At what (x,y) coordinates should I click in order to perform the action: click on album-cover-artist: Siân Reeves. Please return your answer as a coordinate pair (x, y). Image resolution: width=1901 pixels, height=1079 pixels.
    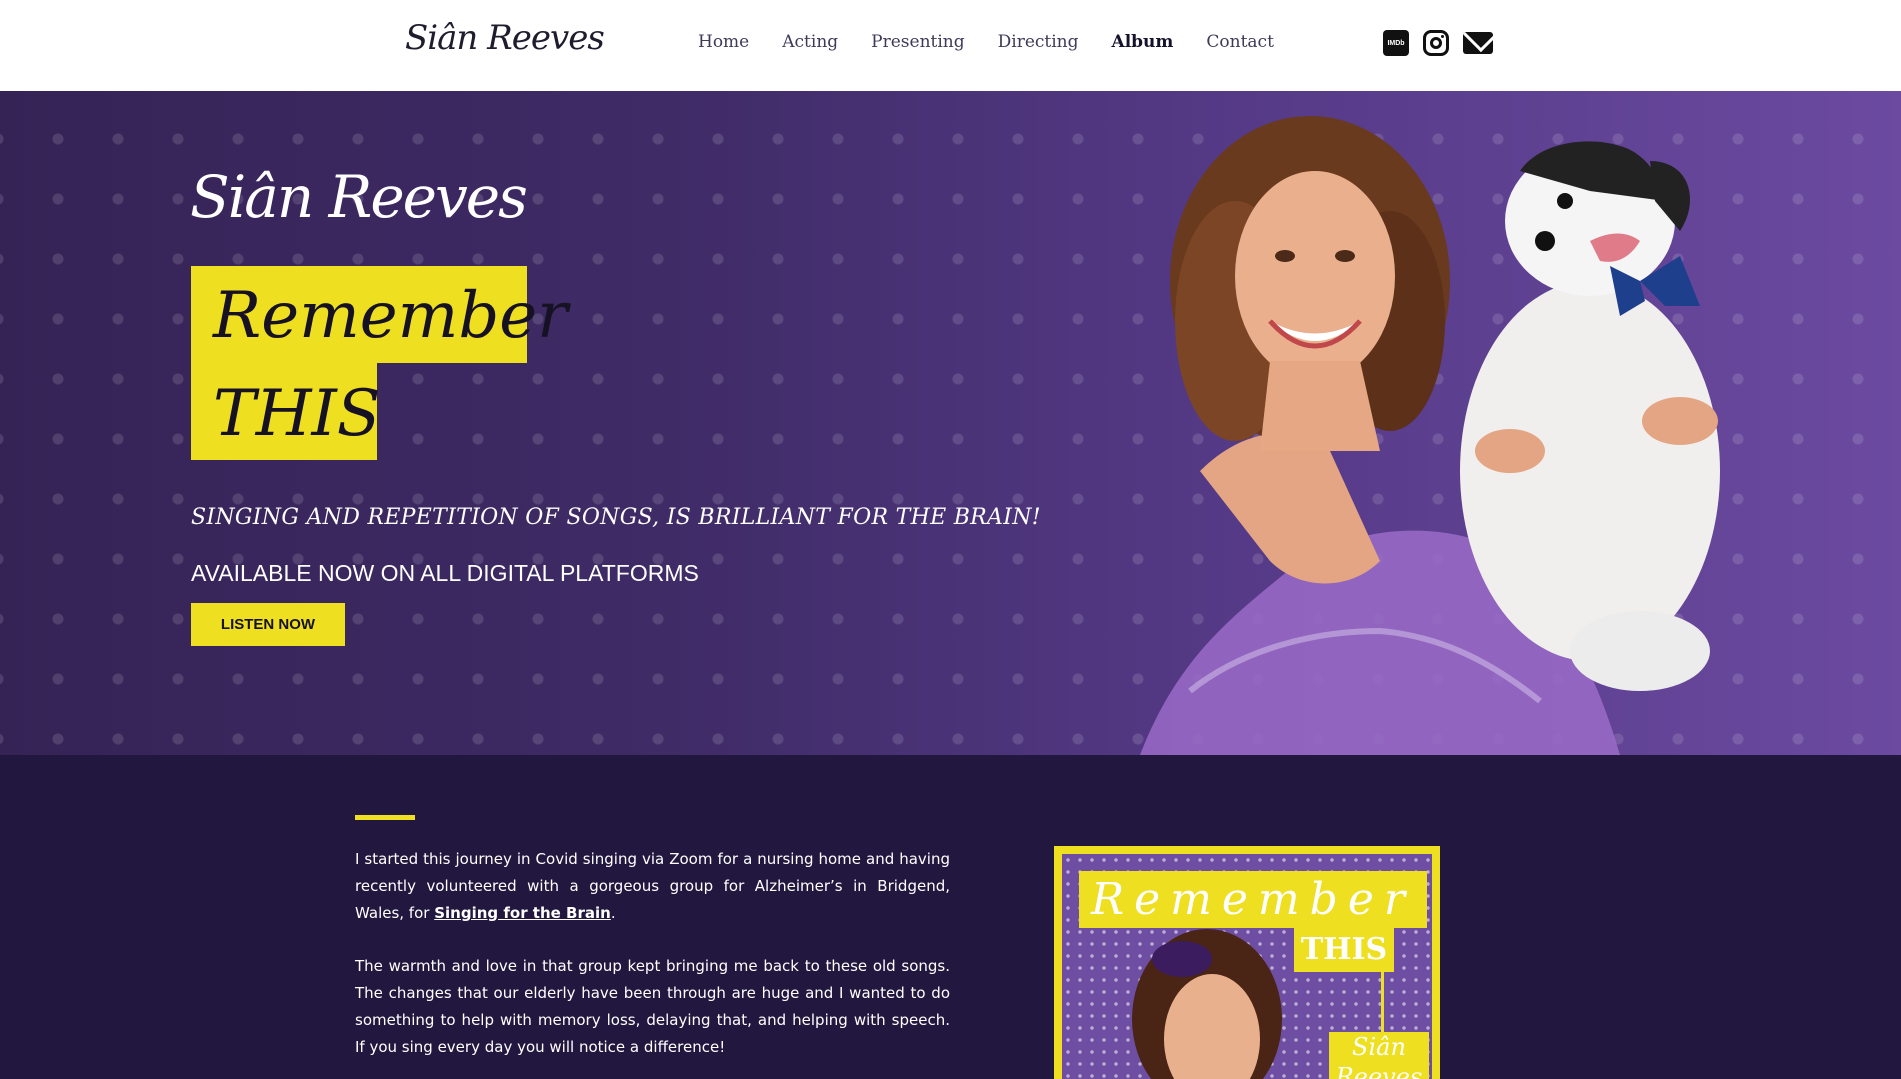
    Looking at the image, I should click on (1379, 1055).